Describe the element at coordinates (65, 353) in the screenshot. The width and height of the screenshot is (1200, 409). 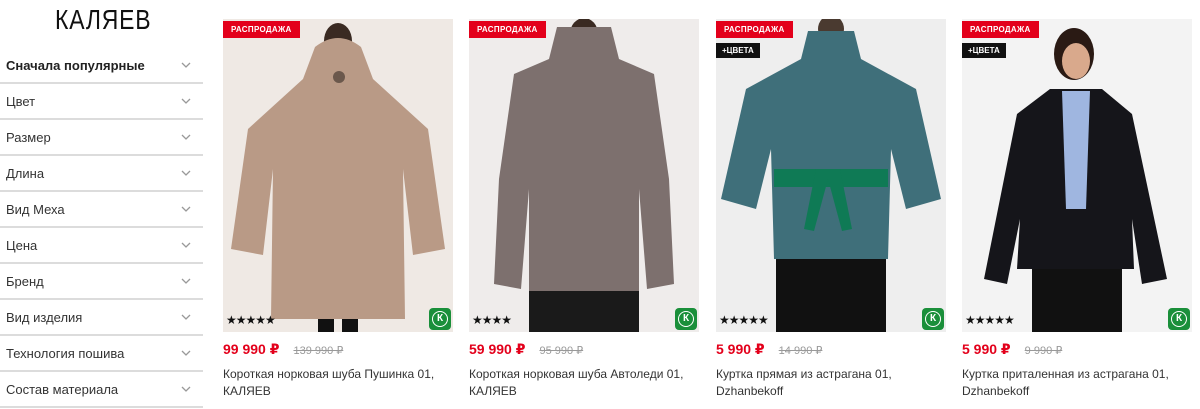
I see `filter-label: Технология пошива` at that location.